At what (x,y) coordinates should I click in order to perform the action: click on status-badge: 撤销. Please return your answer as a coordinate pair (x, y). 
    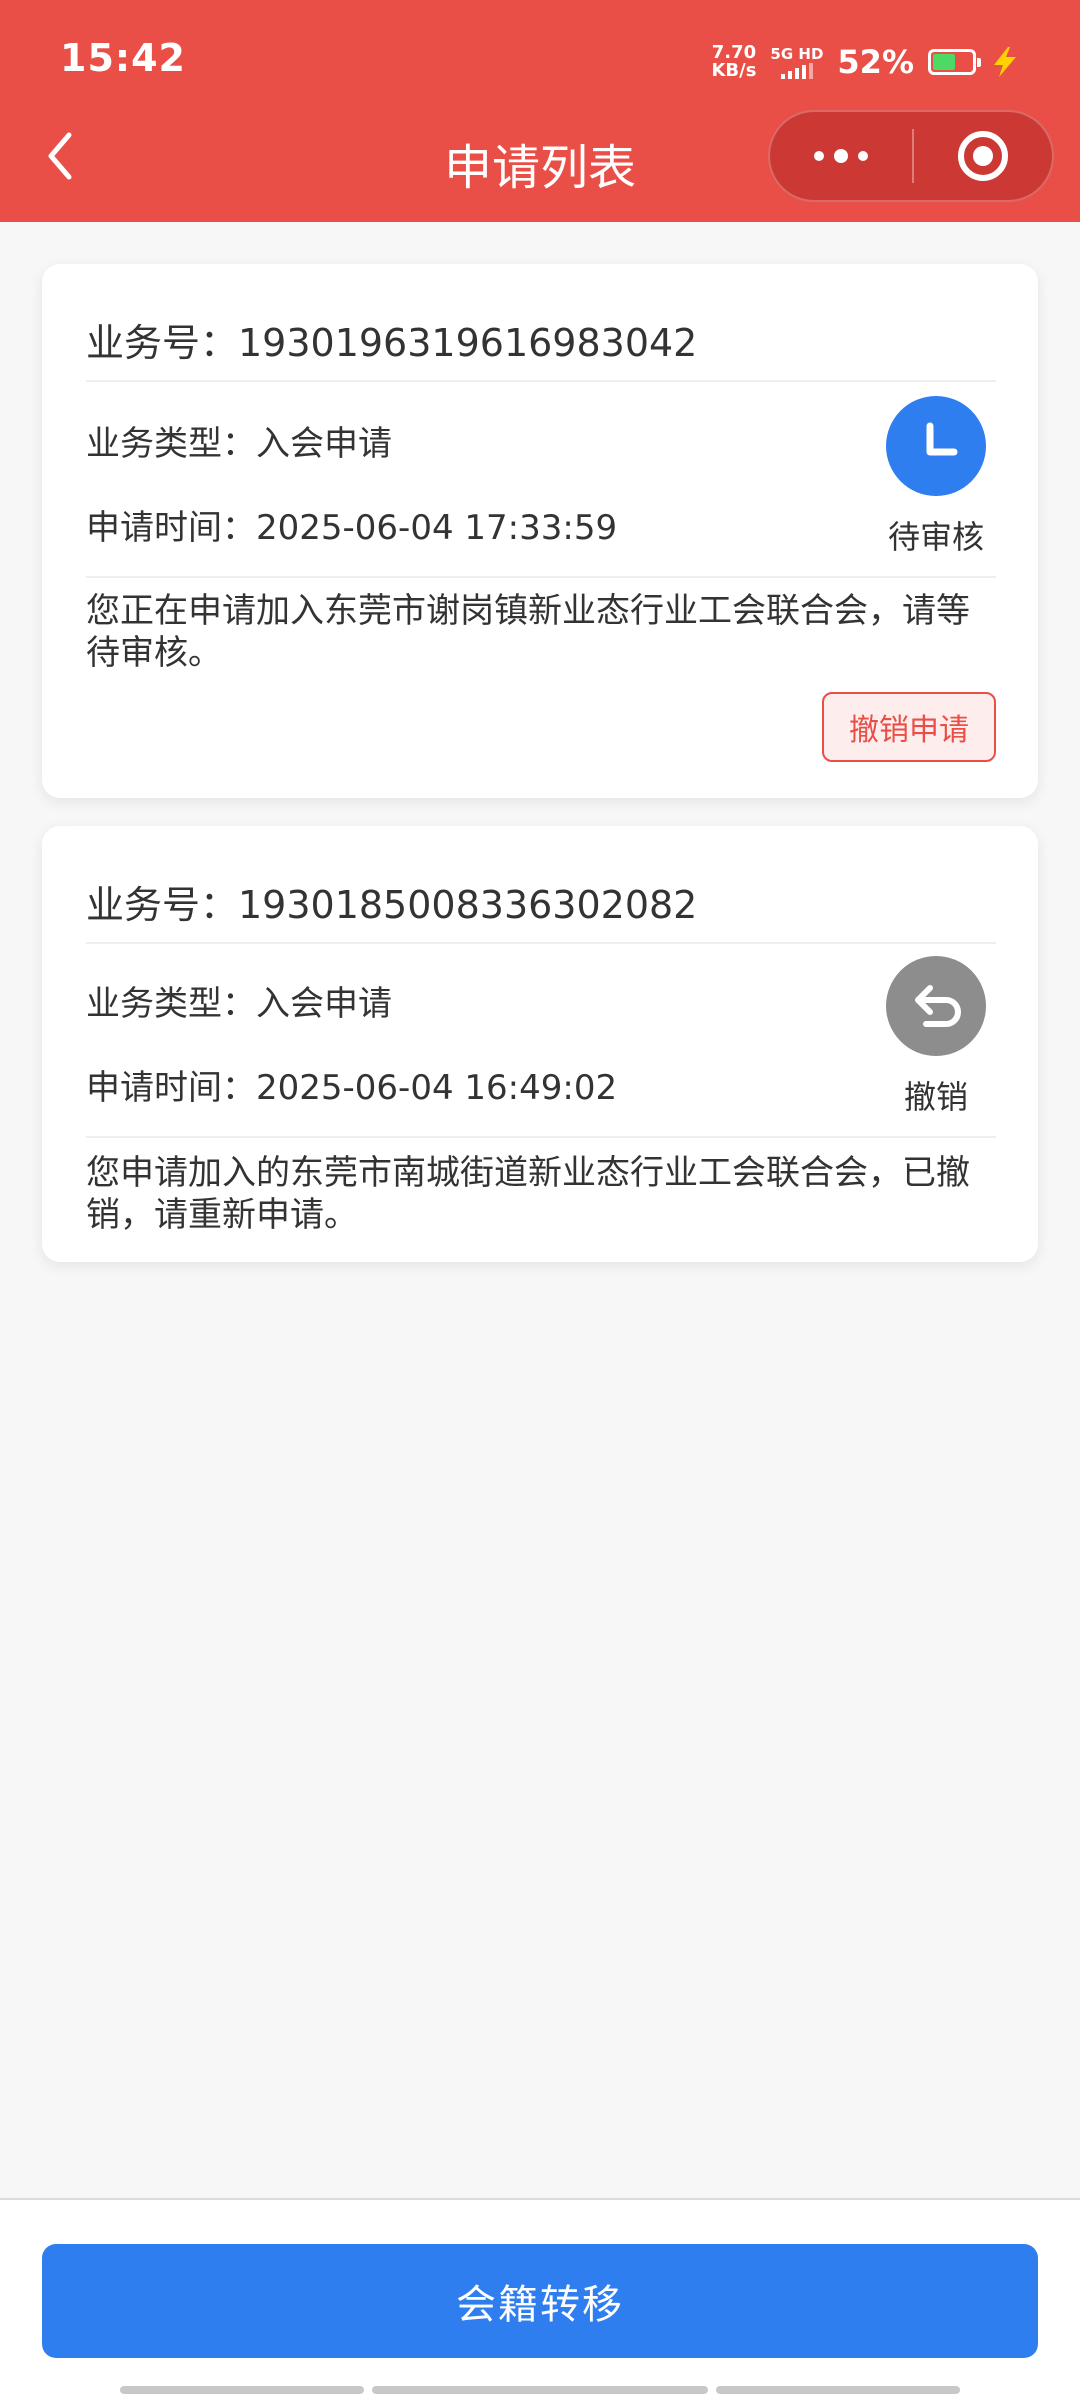
    Looking at the image, I should click on (935, 1097).